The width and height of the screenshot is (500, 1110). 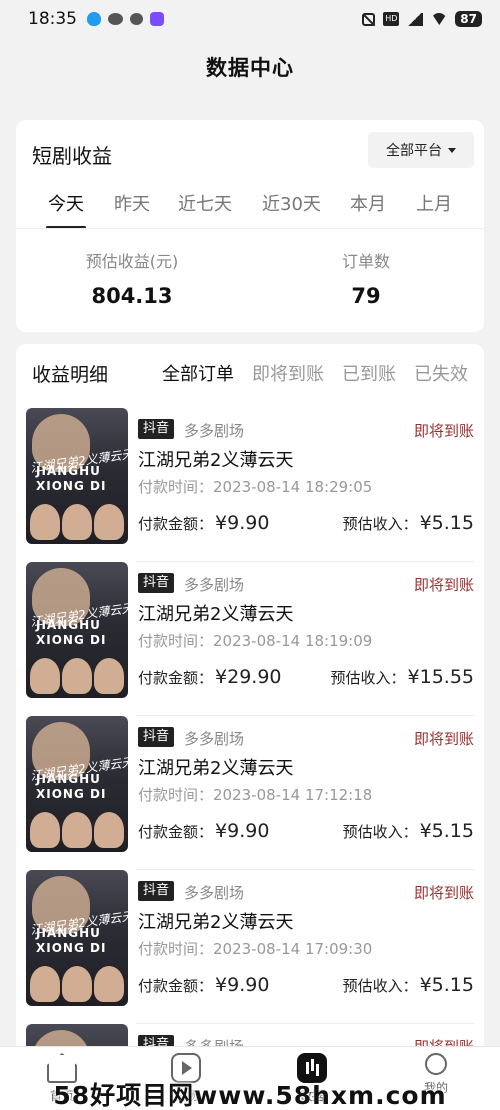 I want to click on notification-icons, so click(x=125, y=19).